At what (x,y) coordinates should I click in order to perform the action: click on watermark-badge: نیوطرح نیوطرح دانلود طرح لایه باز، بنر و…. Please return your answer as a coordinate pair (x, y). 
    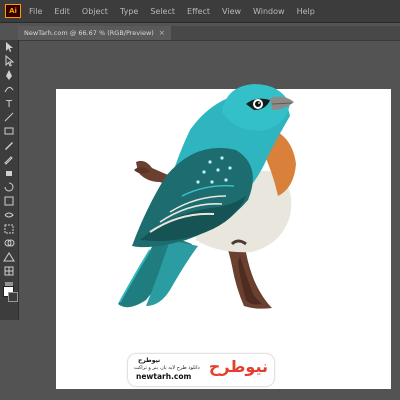
    Looking at the image, I should click on (201, 370).